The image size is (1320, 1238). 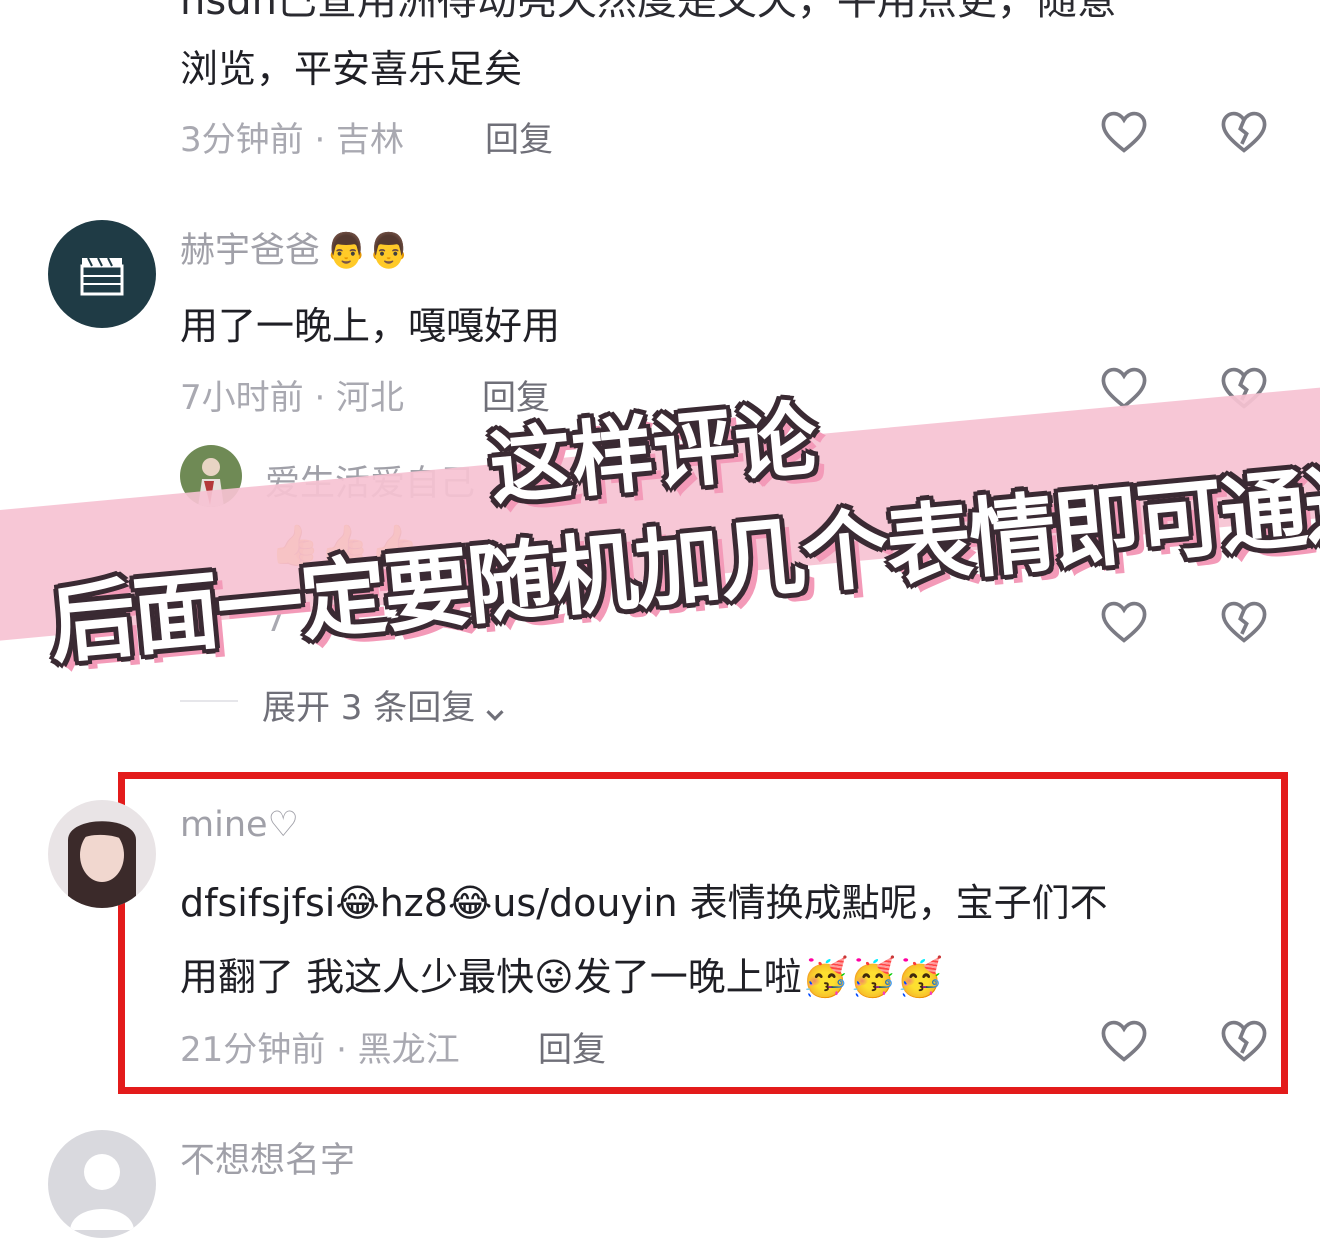 I want to click on username-row: 赫宇爸爸 👨👨, so click(x=295, y=247).